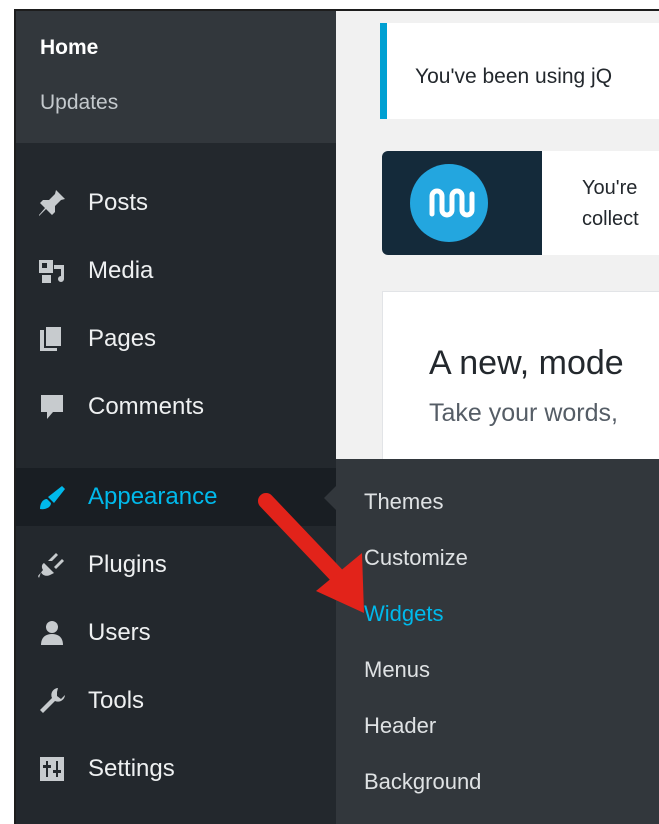 Image resolution: width=659 pixels, height=824 pixels. Describe the element at coordinates (52, 701) in the screenshot. I see `wrench-icon` at that location.